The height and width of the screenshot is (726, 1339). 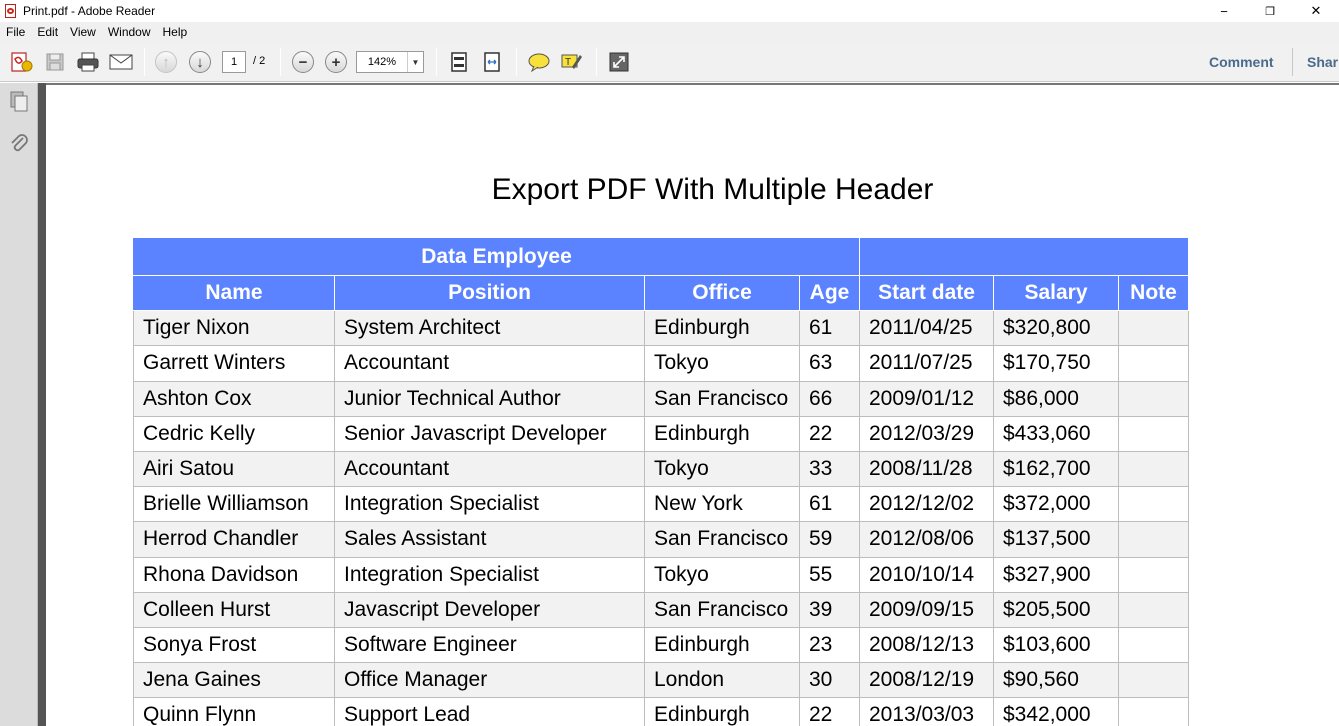 I want to click on arrow-up-icon: ↑, so click(x=166, y=62).